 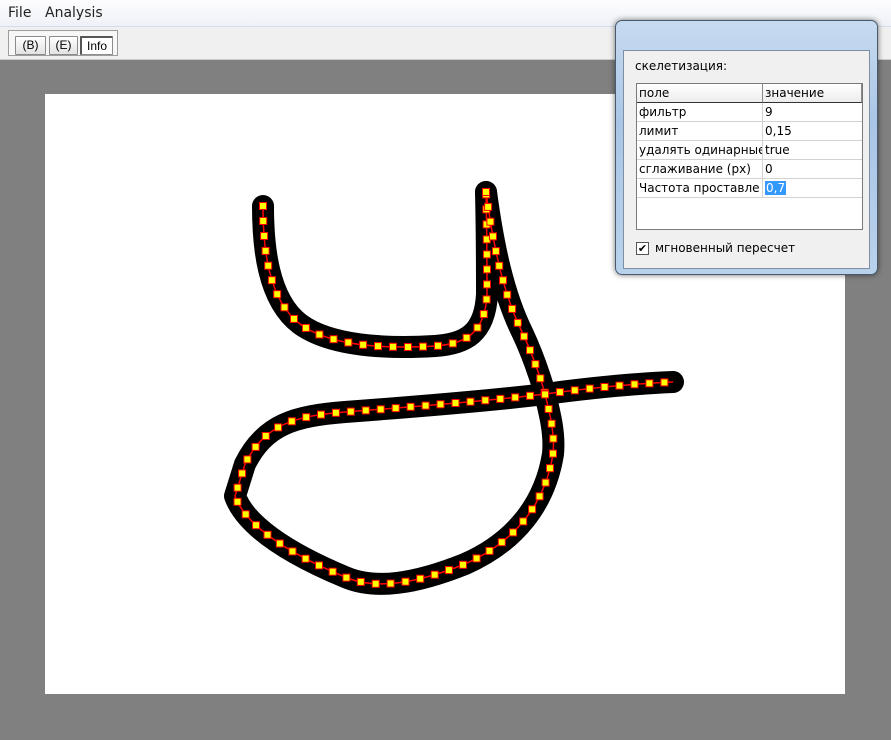 What do you see at coordinates (812, 188) in the screenshot?
I see `value-cell-editing: 0,7` at bounding box center [812, 188].